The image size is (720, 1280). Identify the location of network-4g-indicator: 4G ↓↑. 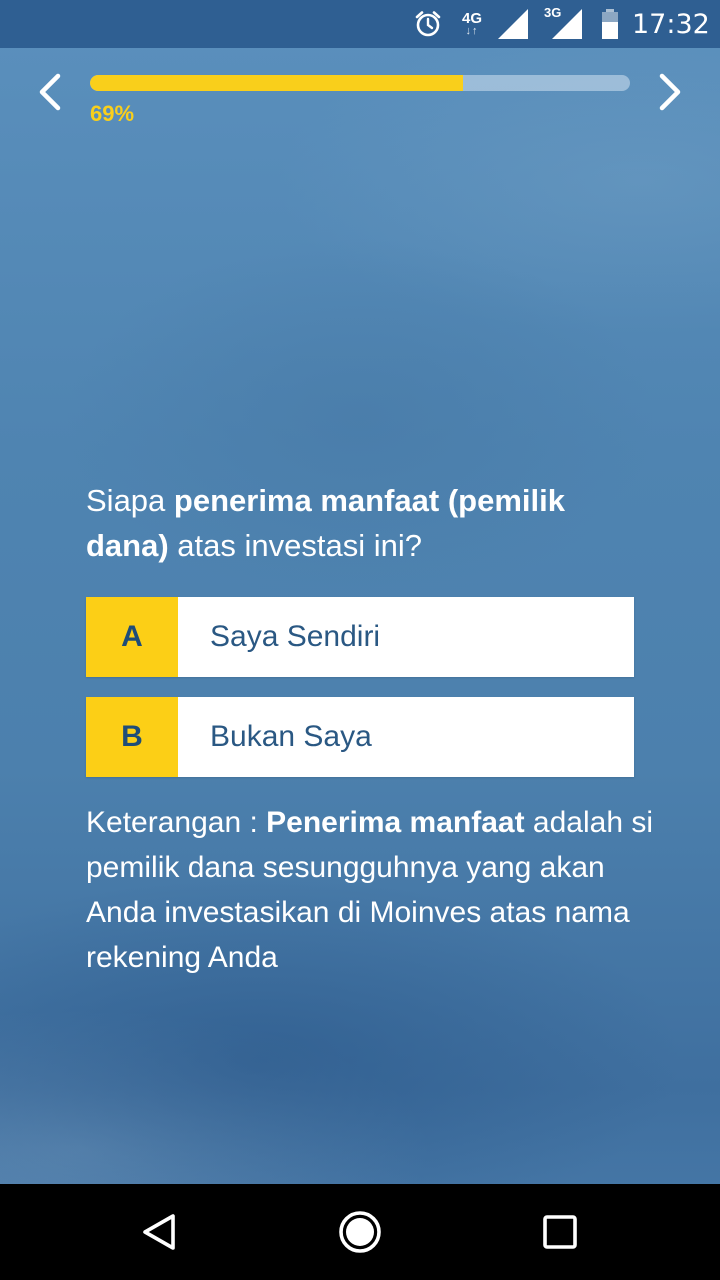
(472, 24).